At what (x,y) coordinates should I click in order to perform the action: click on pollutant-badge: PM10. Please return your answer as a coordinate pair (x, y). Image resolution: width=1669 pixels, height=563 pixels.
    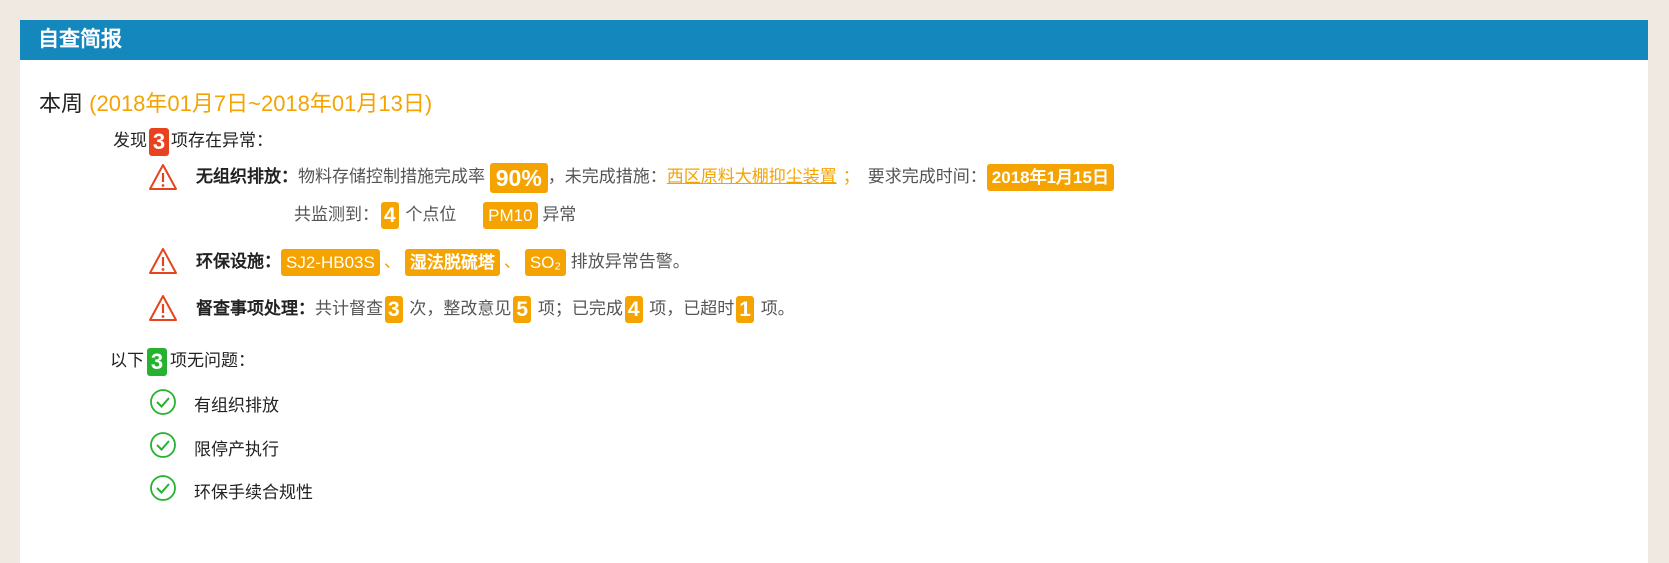
    Looking at the image, I should click on (510, 216).